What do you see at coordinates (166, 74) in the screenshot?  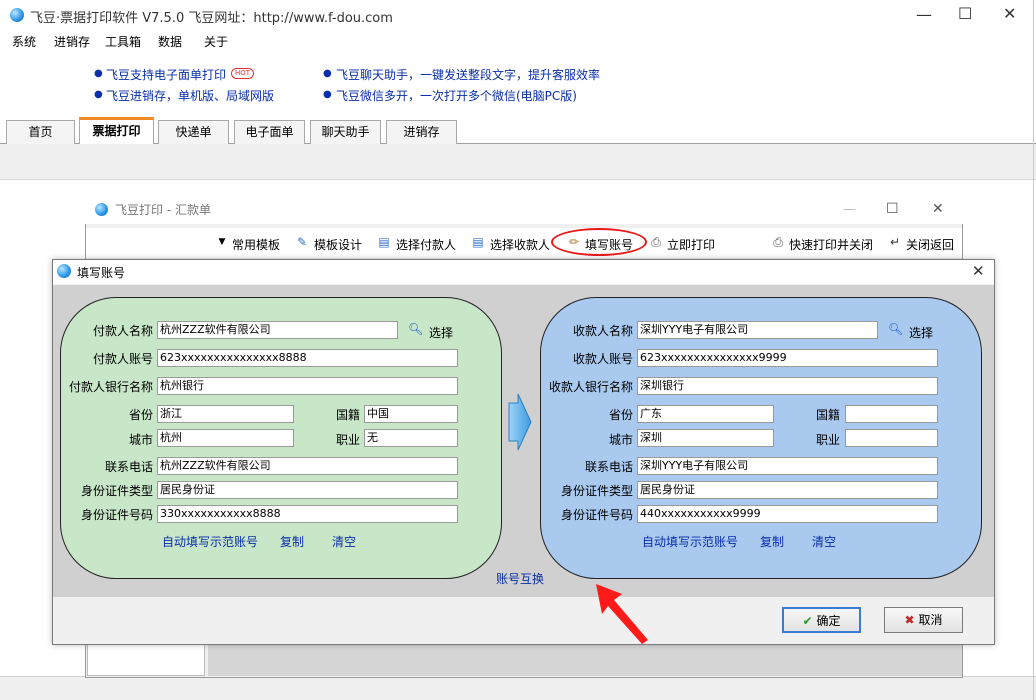 I see `ad-link-1: 飞豆支持电子面单打印` at bounding box center [166, 74].